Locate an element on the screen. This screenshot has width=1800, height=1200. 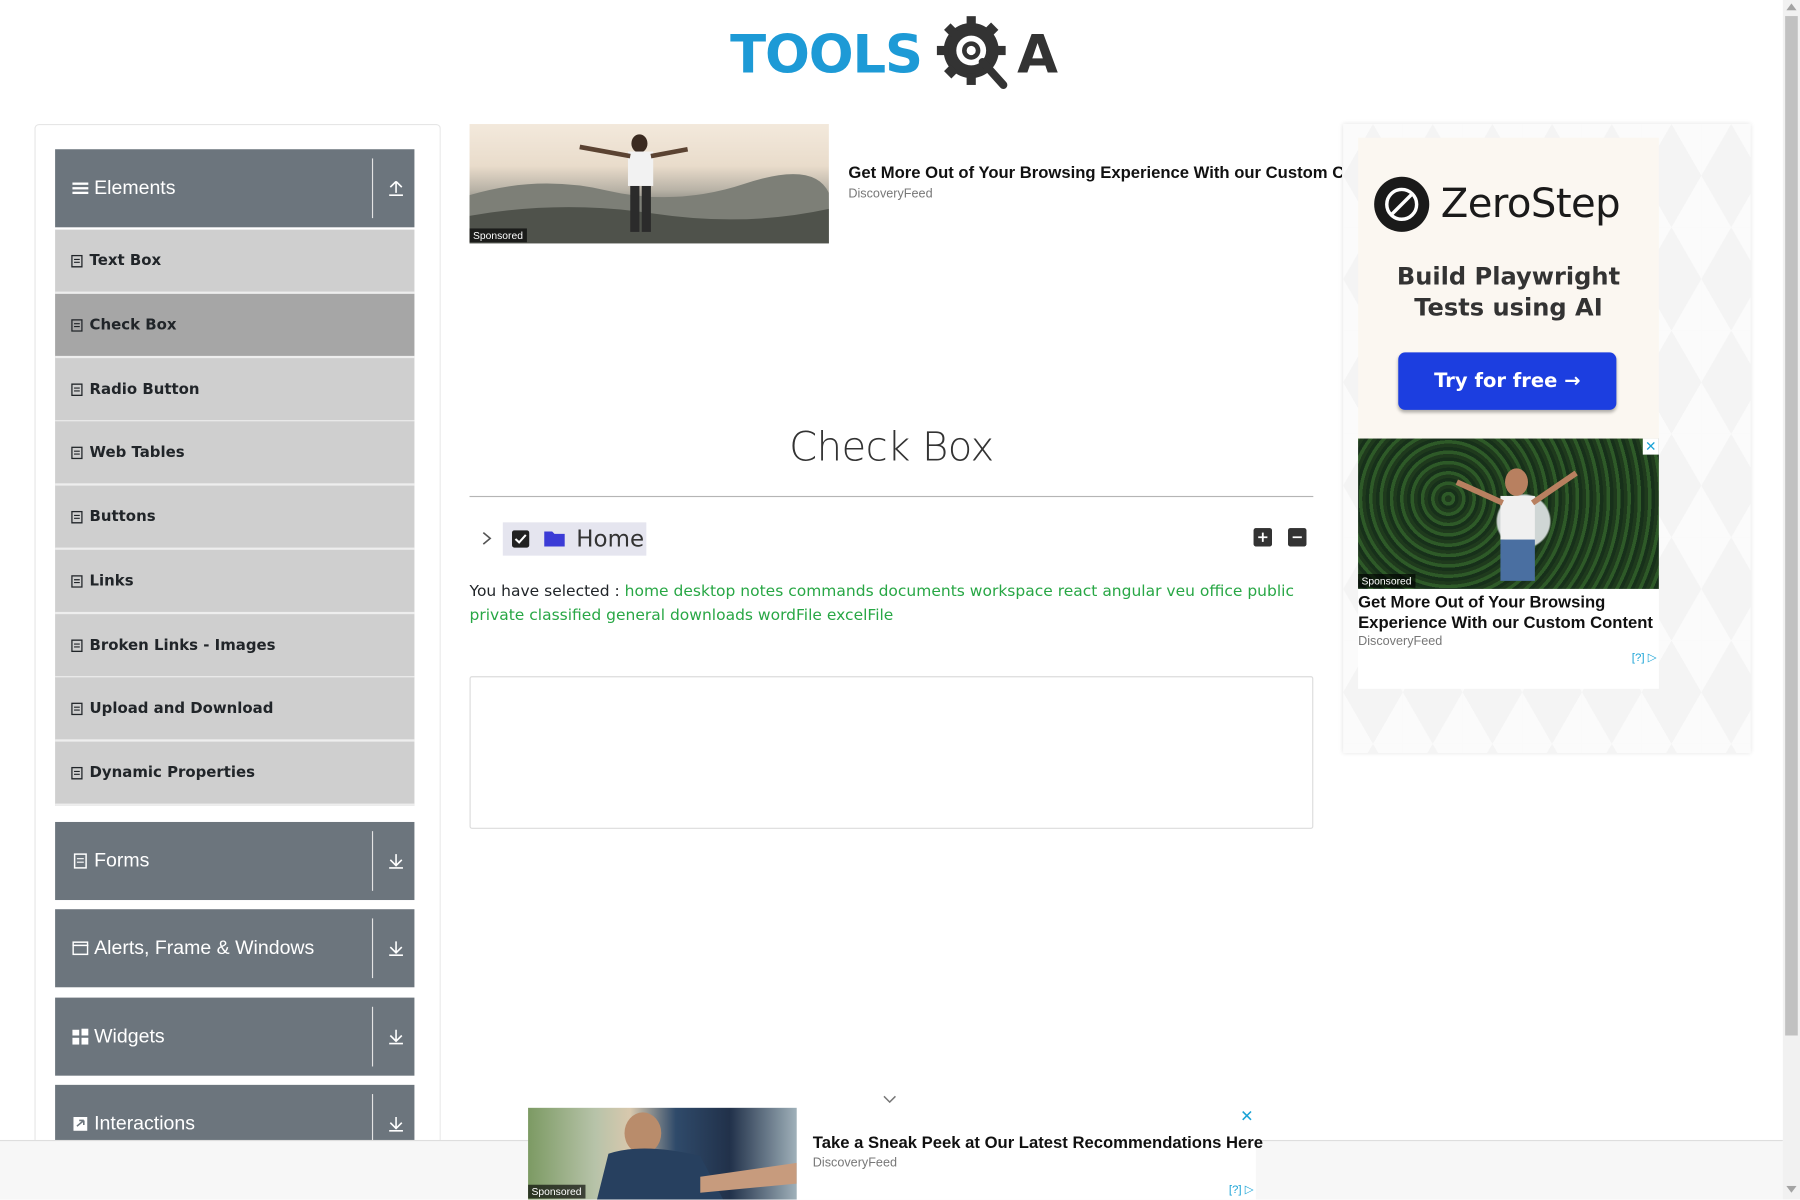
group-alerts: Alerts, Frame & Windows is located at coordinates (235, 948).